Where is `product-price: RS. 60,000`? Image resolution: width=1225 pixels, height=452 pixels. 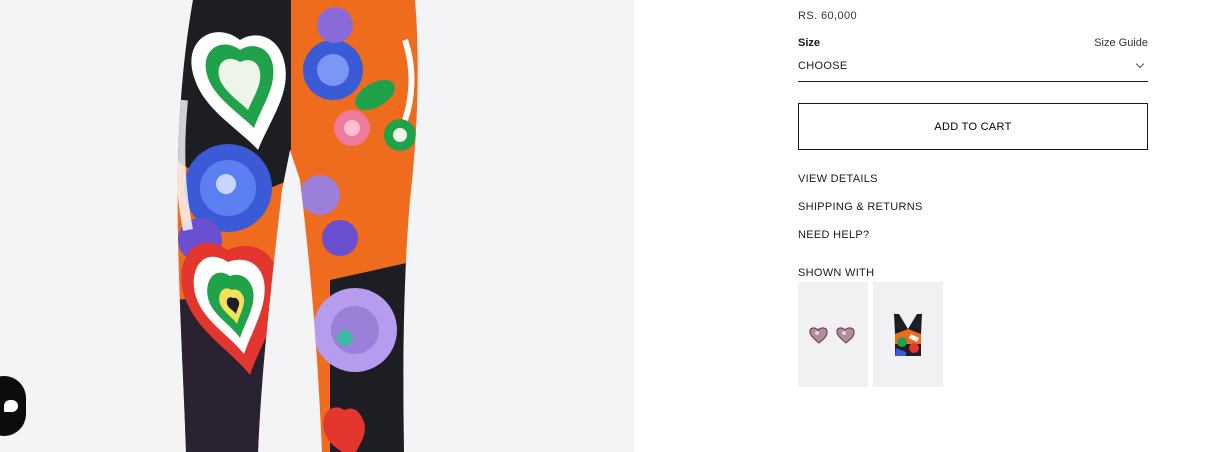
product-price: RS. 60,000 is located at coordinates (828, 16).